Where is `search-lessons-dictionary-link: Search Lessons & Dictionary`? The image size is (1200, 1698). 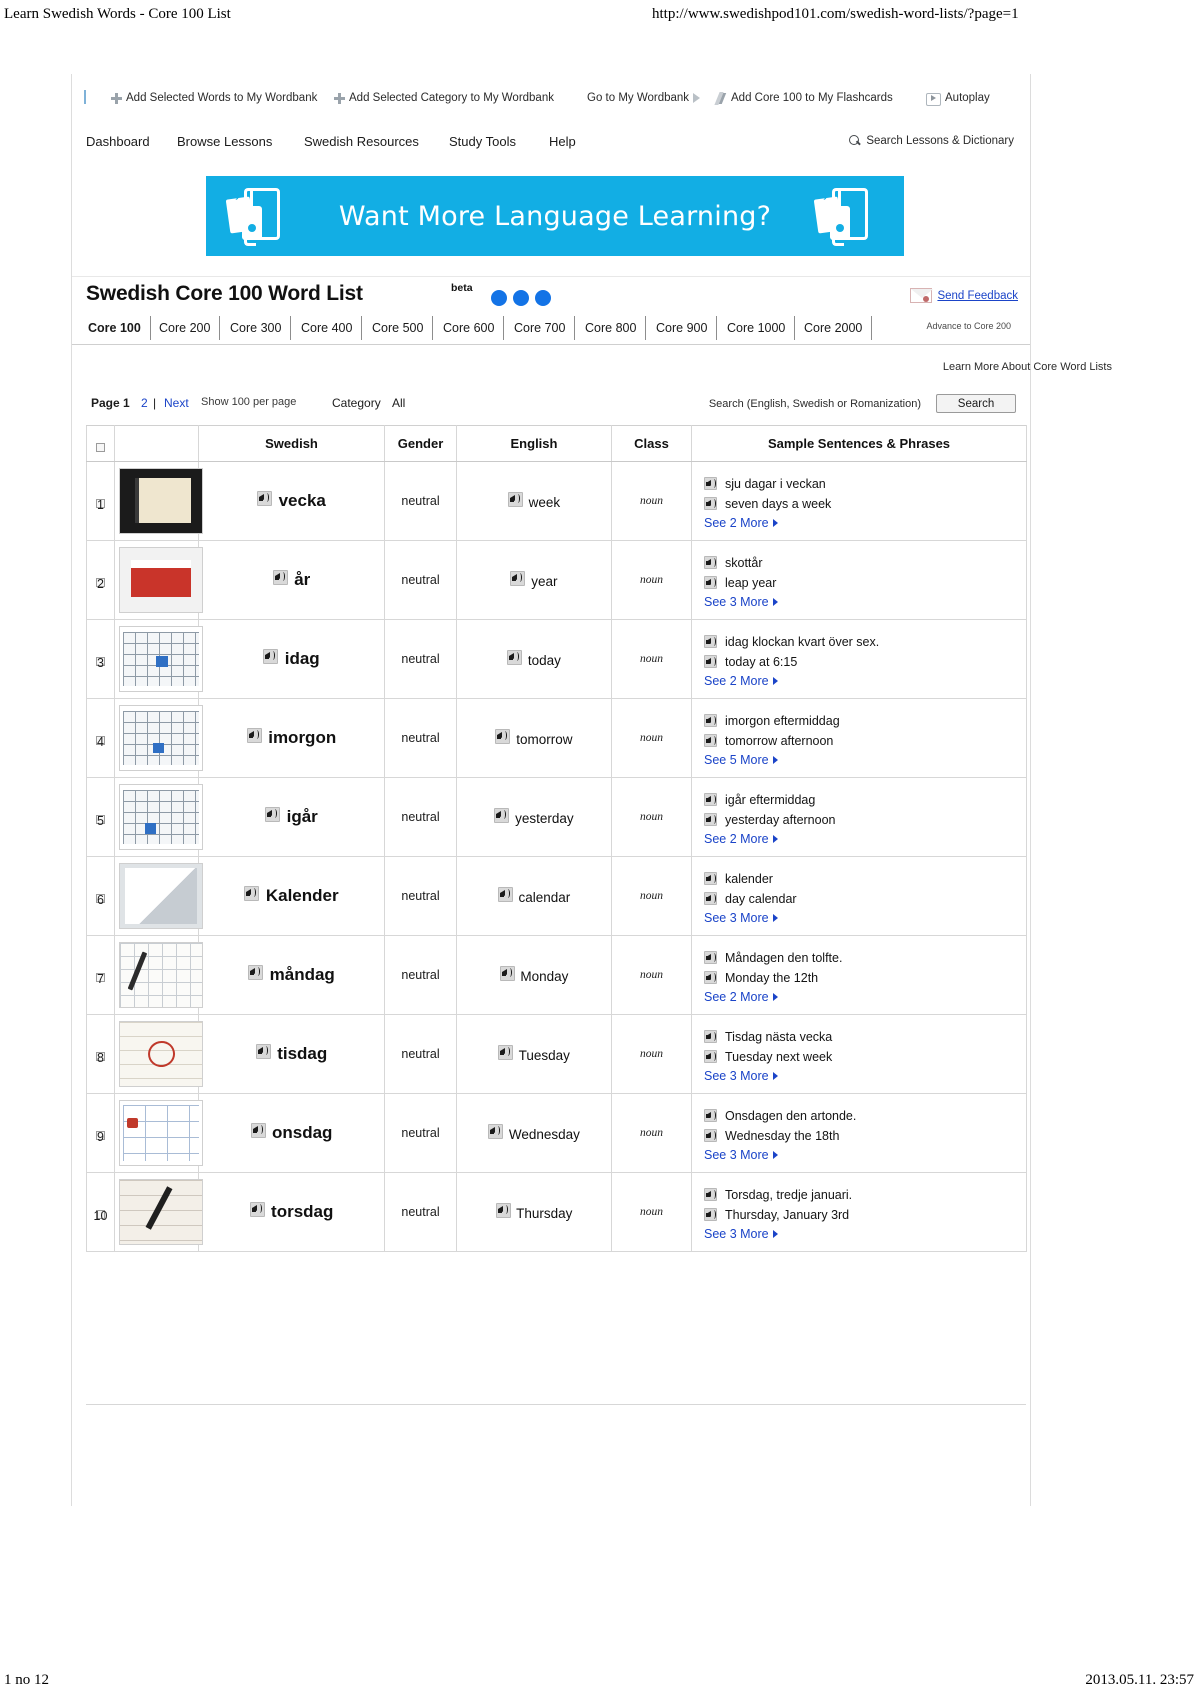 search-lessons-dictionary-link: Search Lessons & Dictionary is located at coordinates (931, 141).